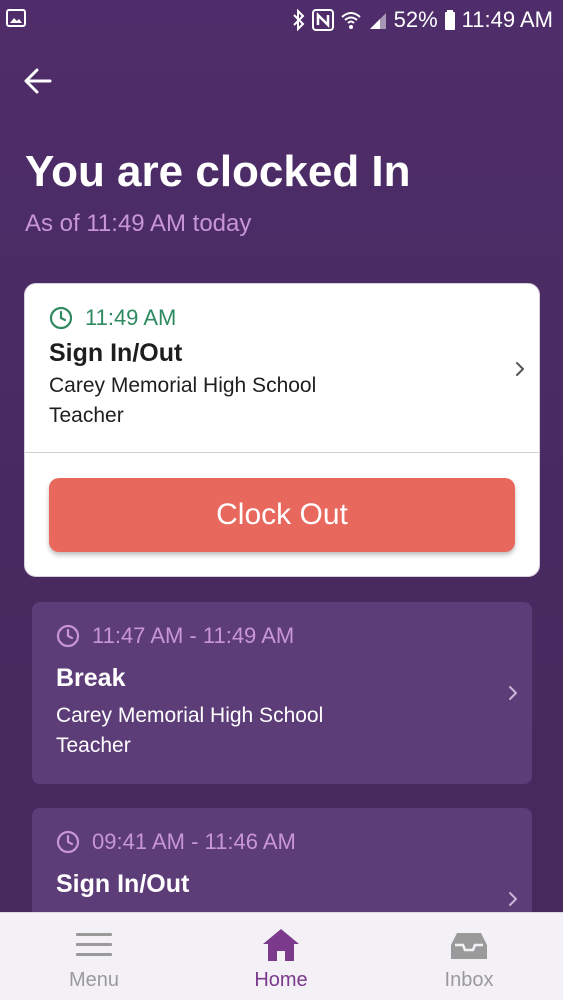 This screenshot has width=563, height=1000. Describe the element at coordinates (281, 945) in the screenshot. I see `home-icon` at that location.